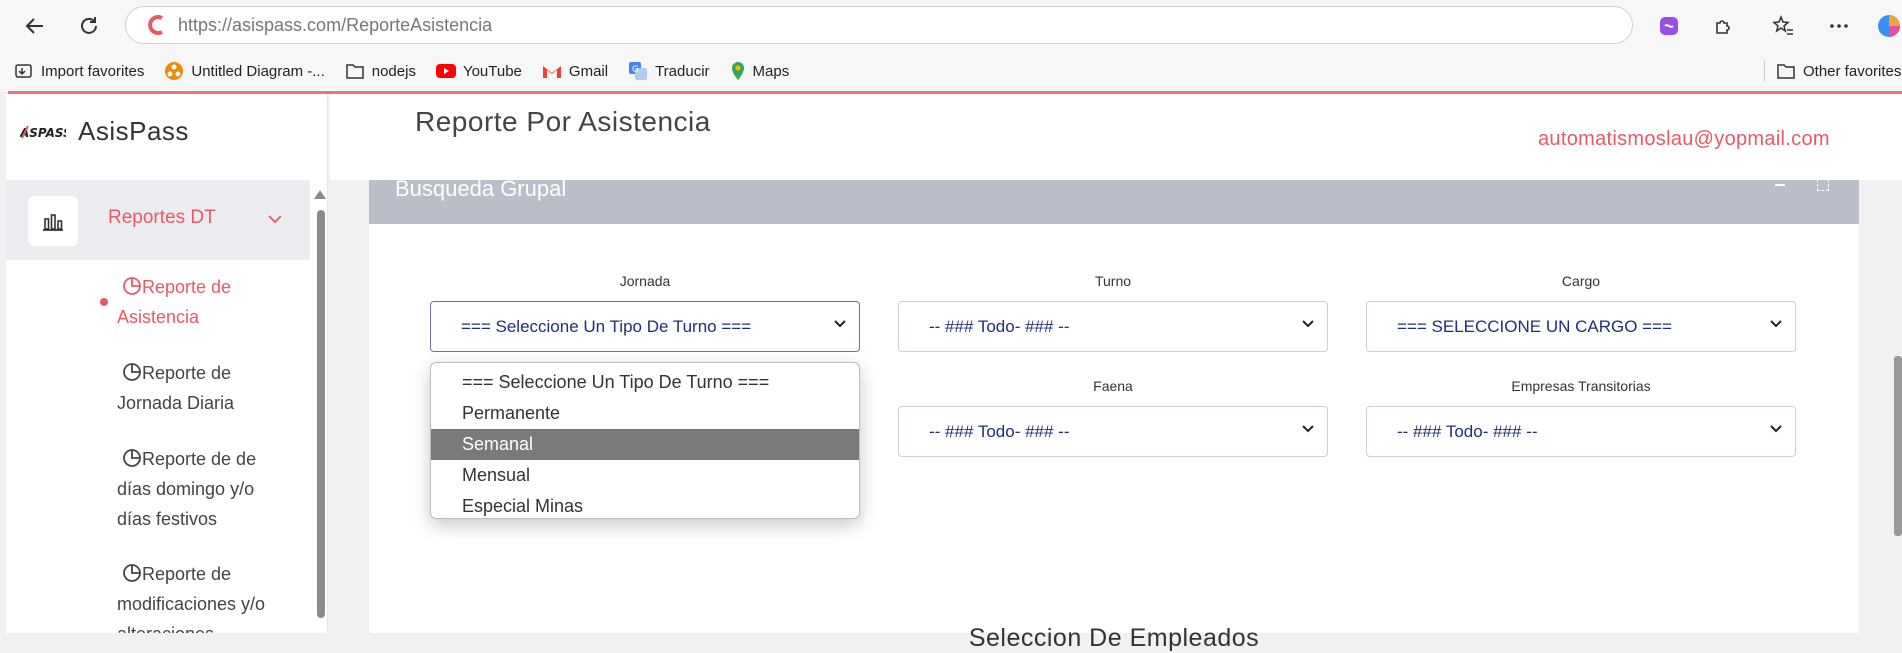  I want to click on turno-select-value: -- ### Todo- ### --, so click(999, 326).